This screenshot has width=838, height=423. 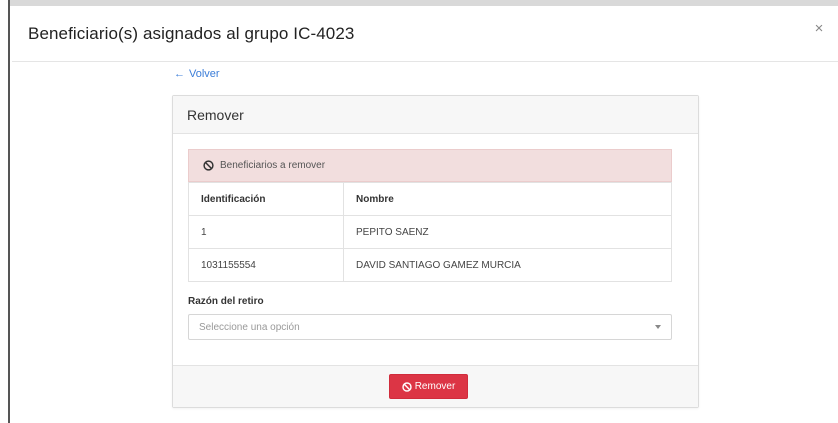 What do you see at coordinates (507, 265) in the screenshot?
I see `cell-nombre: DAVID SANTIAGO GAMEZ MURCIA` at bounding box center [507, 265].